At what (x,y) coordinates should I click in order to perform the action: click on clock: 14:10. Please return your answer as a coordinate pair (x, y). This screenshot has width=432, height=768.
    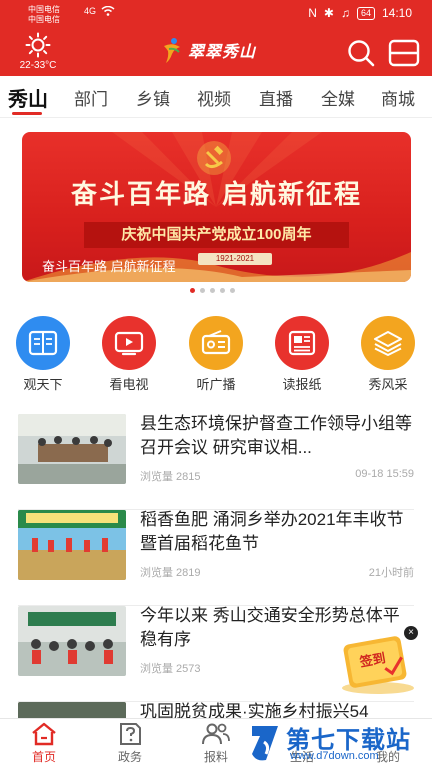
    Looking at the image, I should click on (396, 13).